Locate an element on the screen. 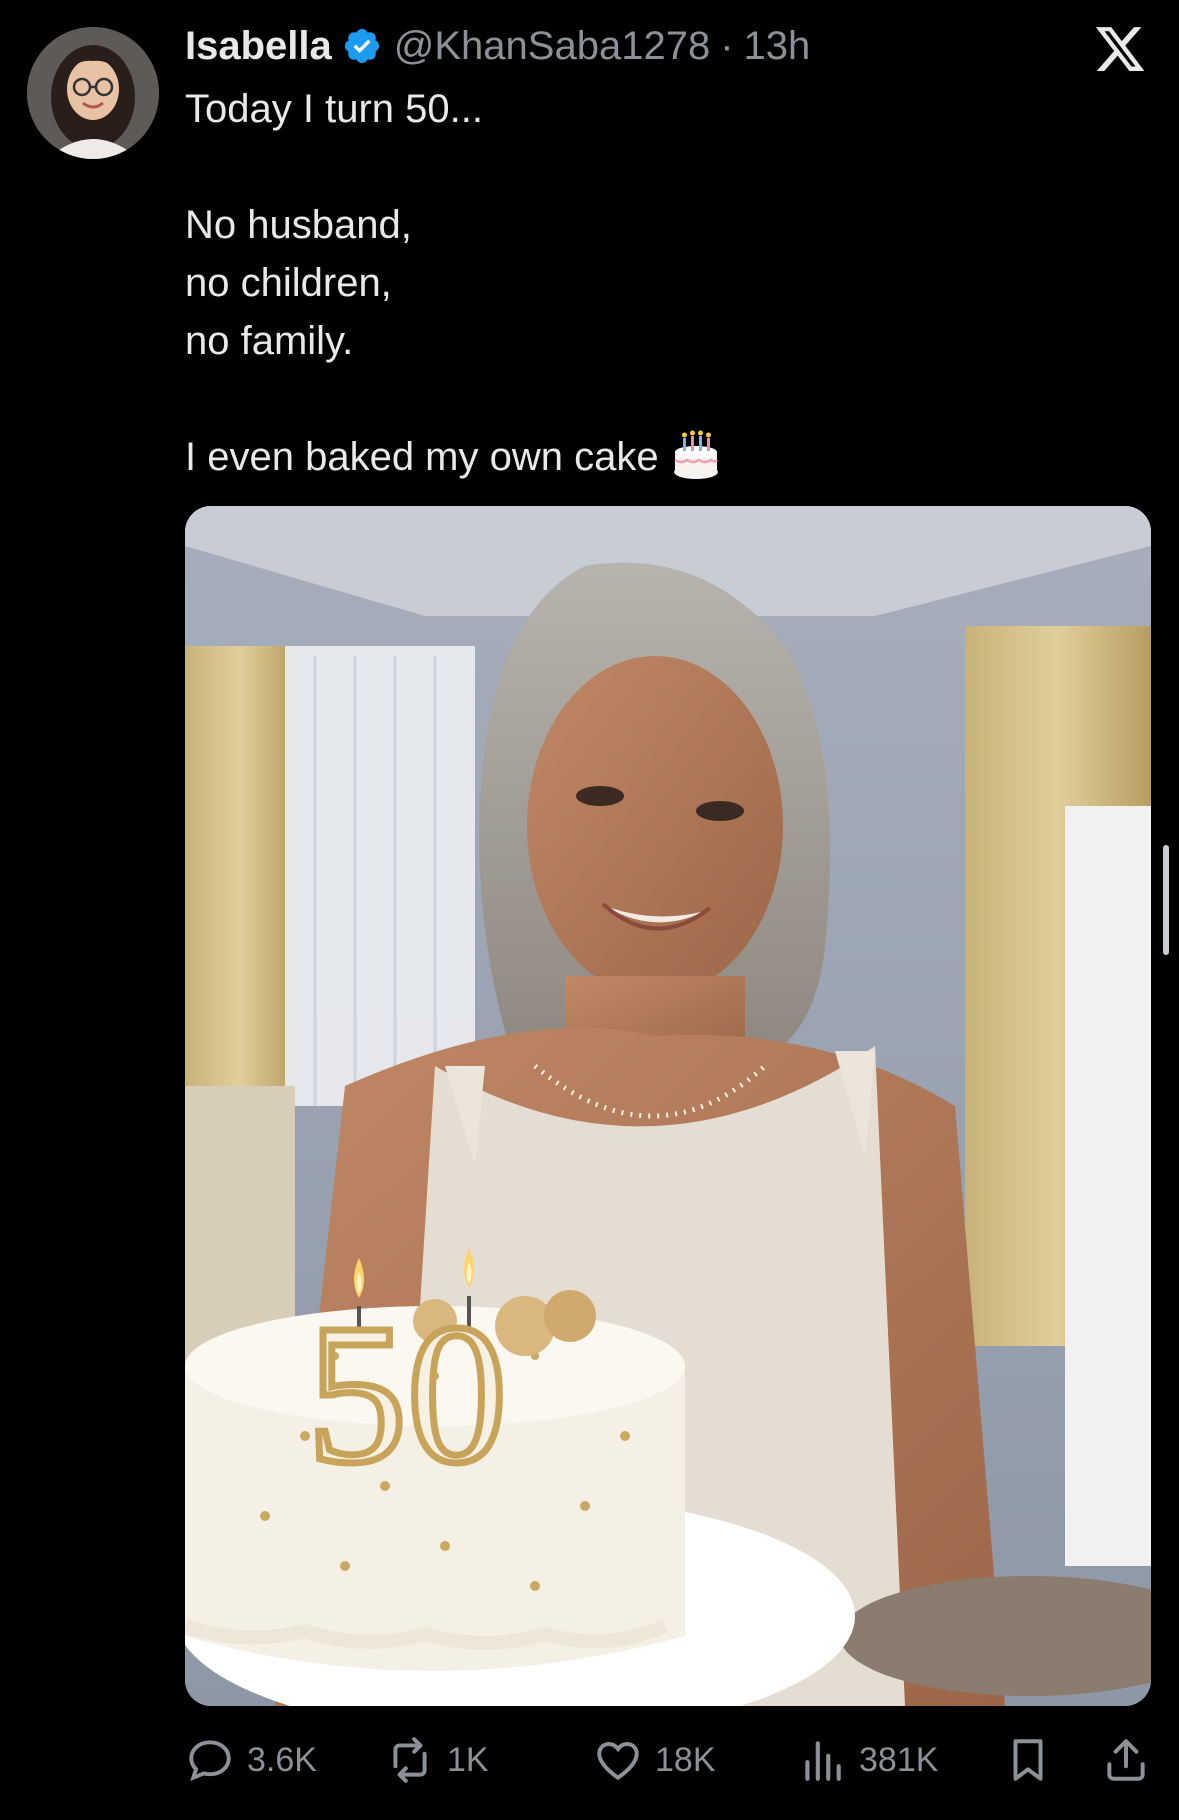 Image resolution: width=1179 pixels, height=1820 pixels. repost-icon is located at coordinates (410, 1760).